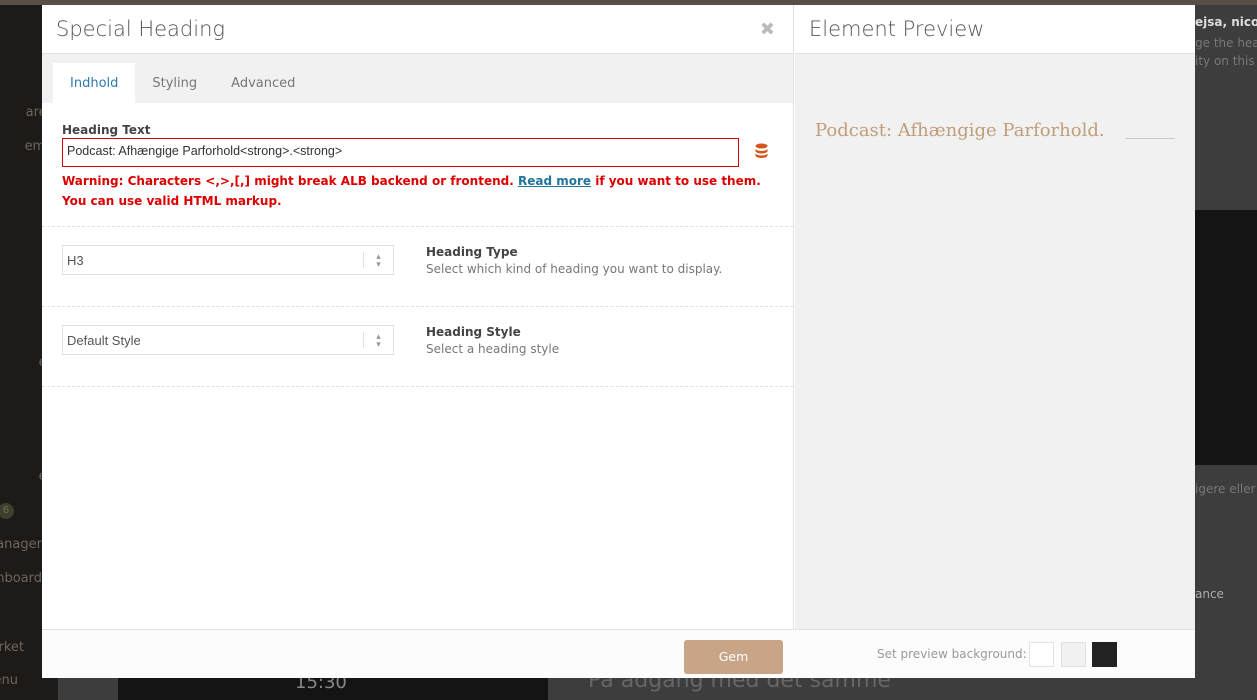 This screenshot has width=1257, height=700. I want to click on bg-image, so click(1226, 337).